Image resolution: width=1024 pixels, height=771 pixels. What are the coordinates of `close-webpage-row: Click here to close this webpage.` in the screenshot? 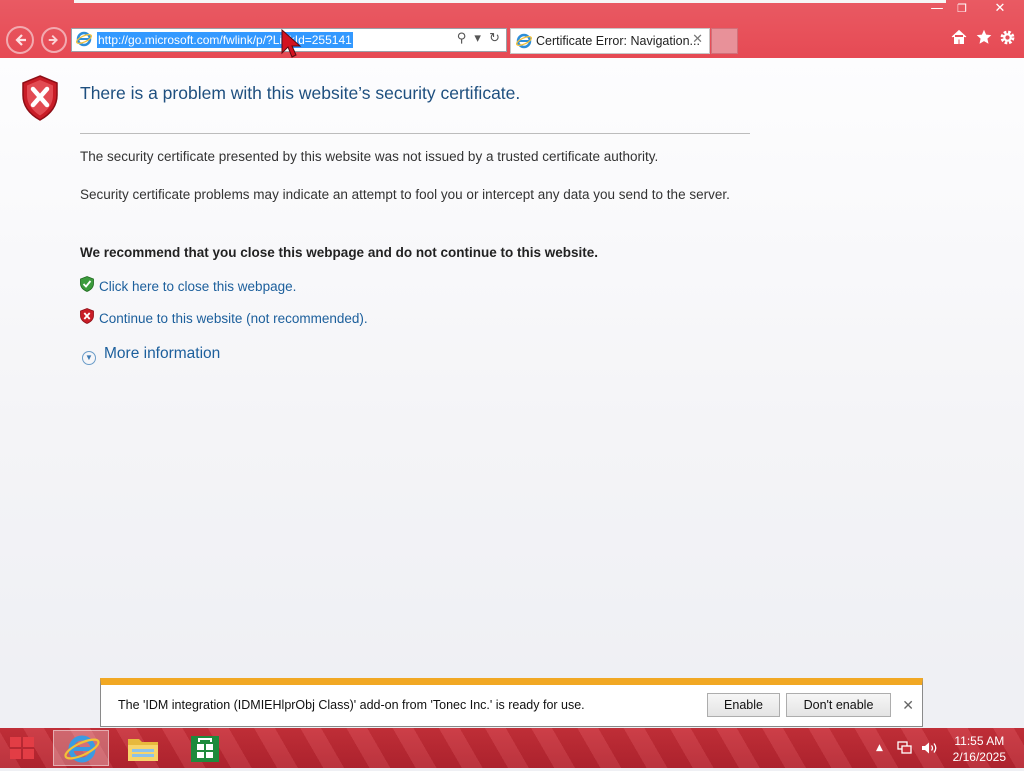 It's located at (188, 285).